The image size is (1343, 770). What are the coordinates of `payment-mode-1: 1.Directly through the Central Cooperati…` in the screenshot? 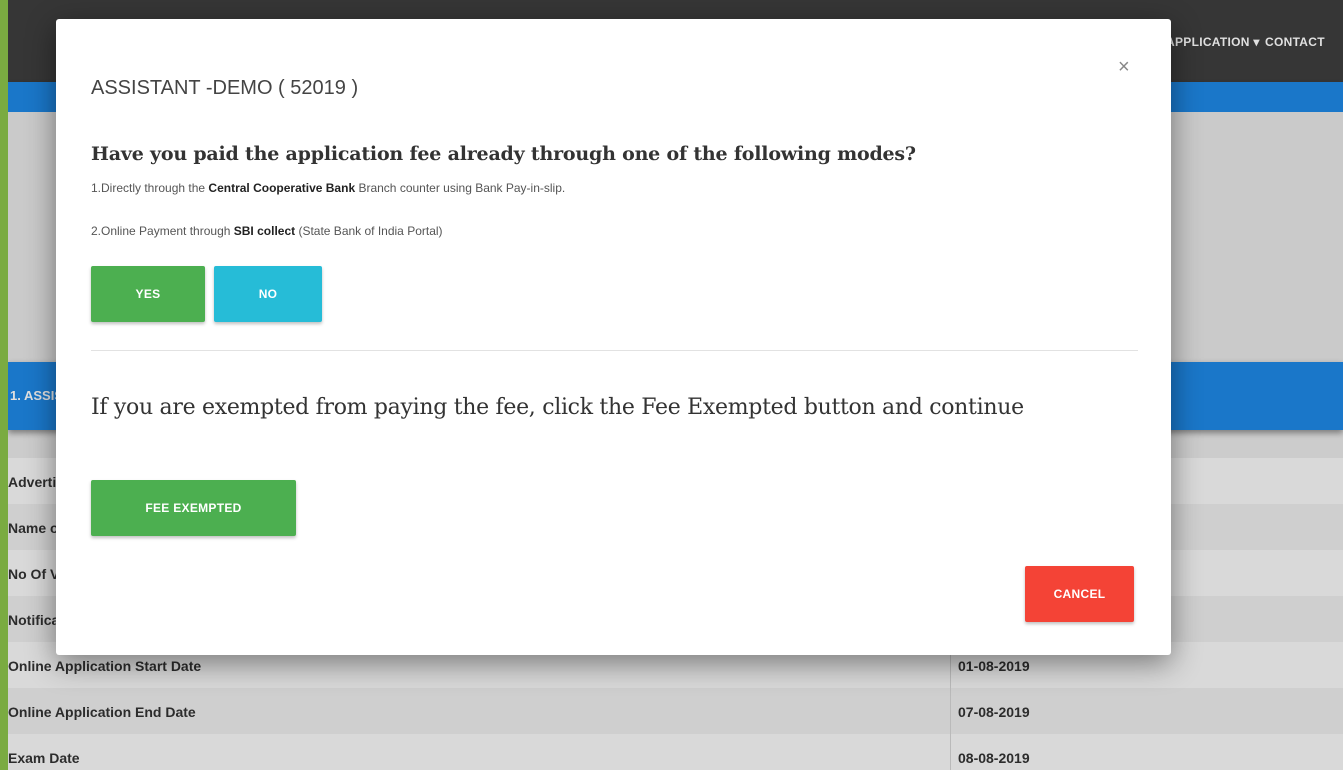 It's located at (328, 188).